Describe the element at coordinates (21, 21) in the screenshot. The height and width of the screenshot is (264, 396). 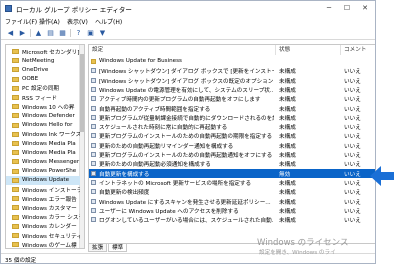
I see `menu-file: ファイル(F)` at that location.